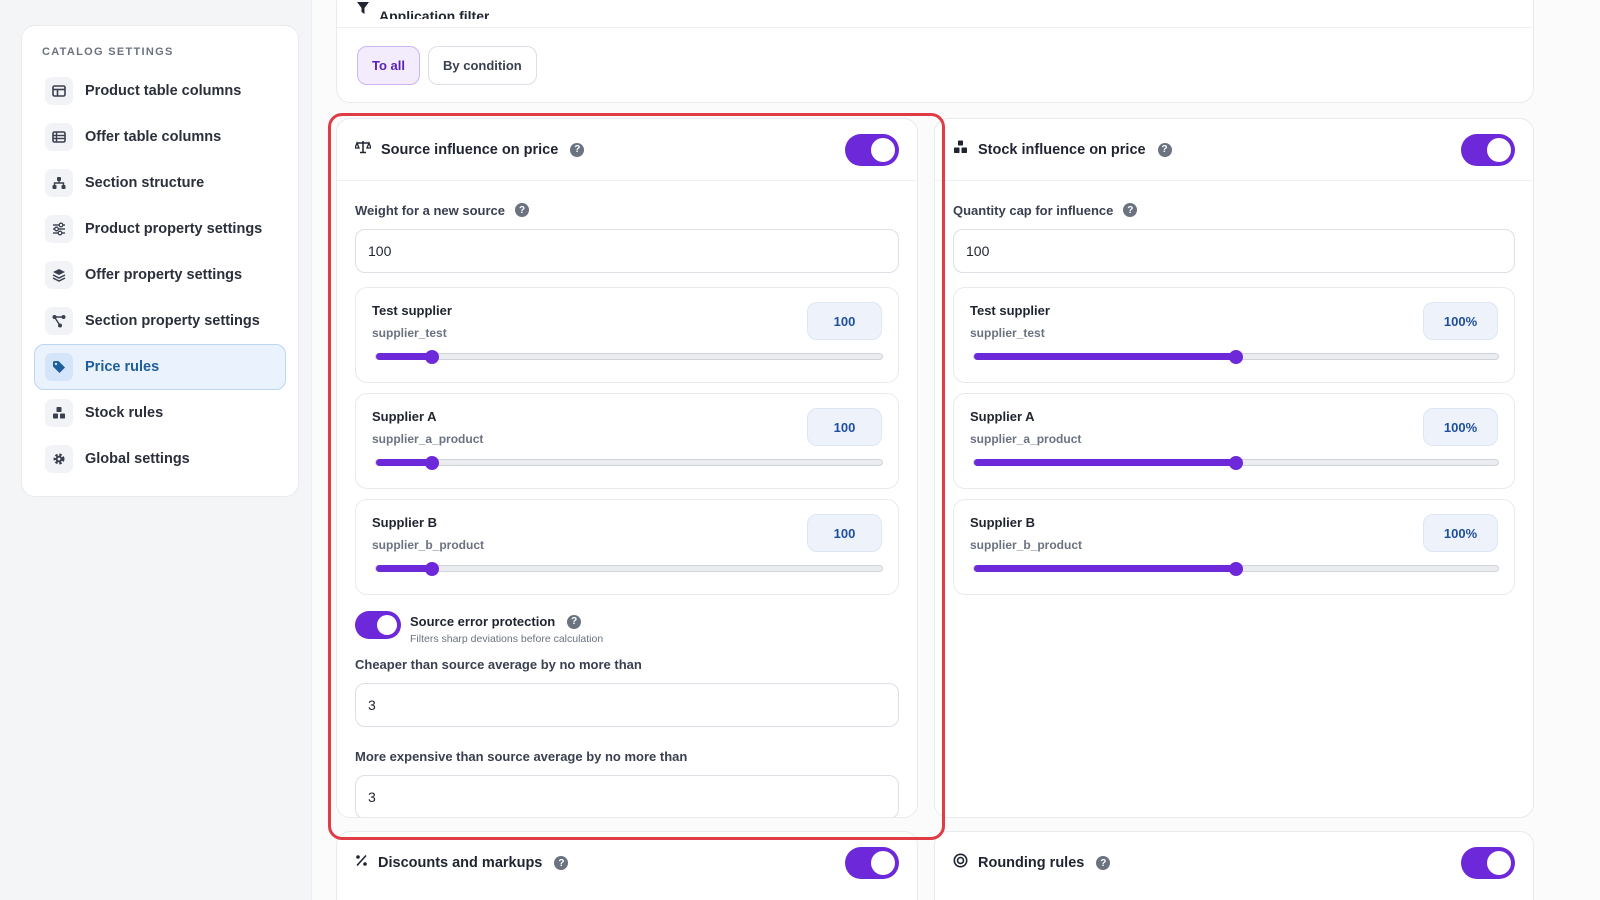 This screenshot has height=900, width=1600. I want to click on sidebar-item-section-property-settings: Section property settings, so click(160, 321).